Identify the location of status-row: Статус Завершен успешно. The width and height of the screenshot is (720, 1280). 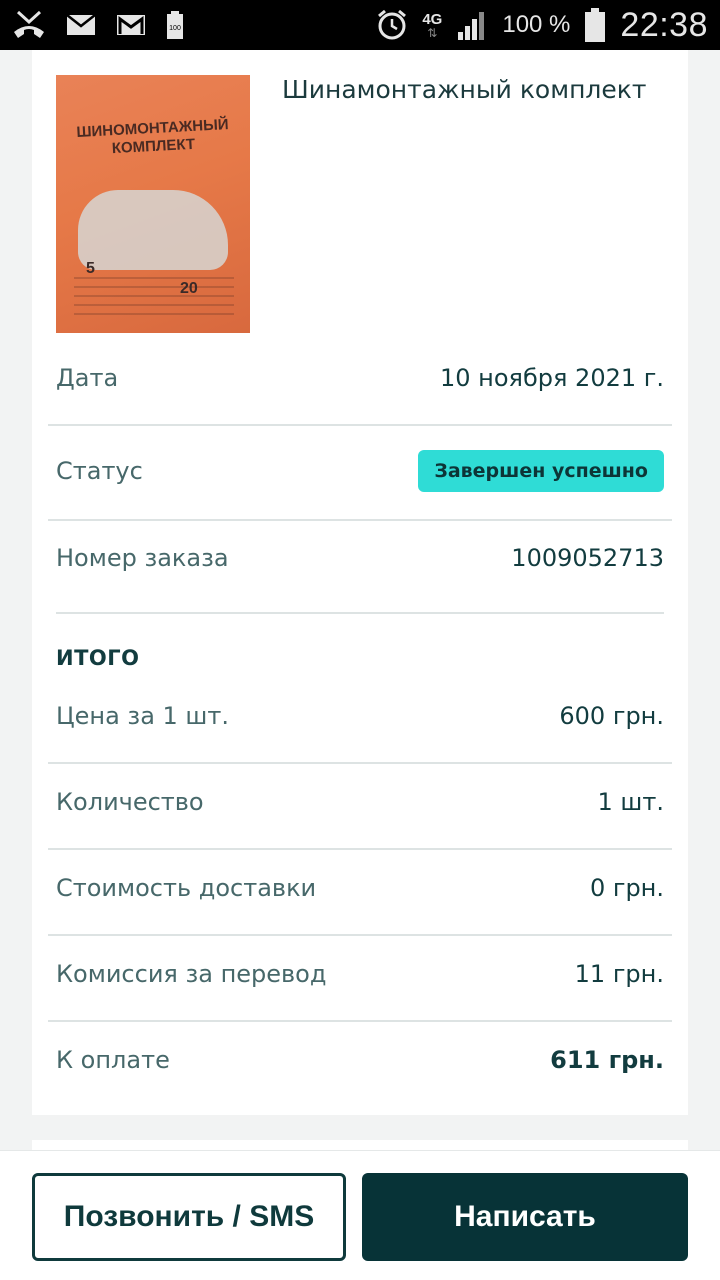
(360, 471).